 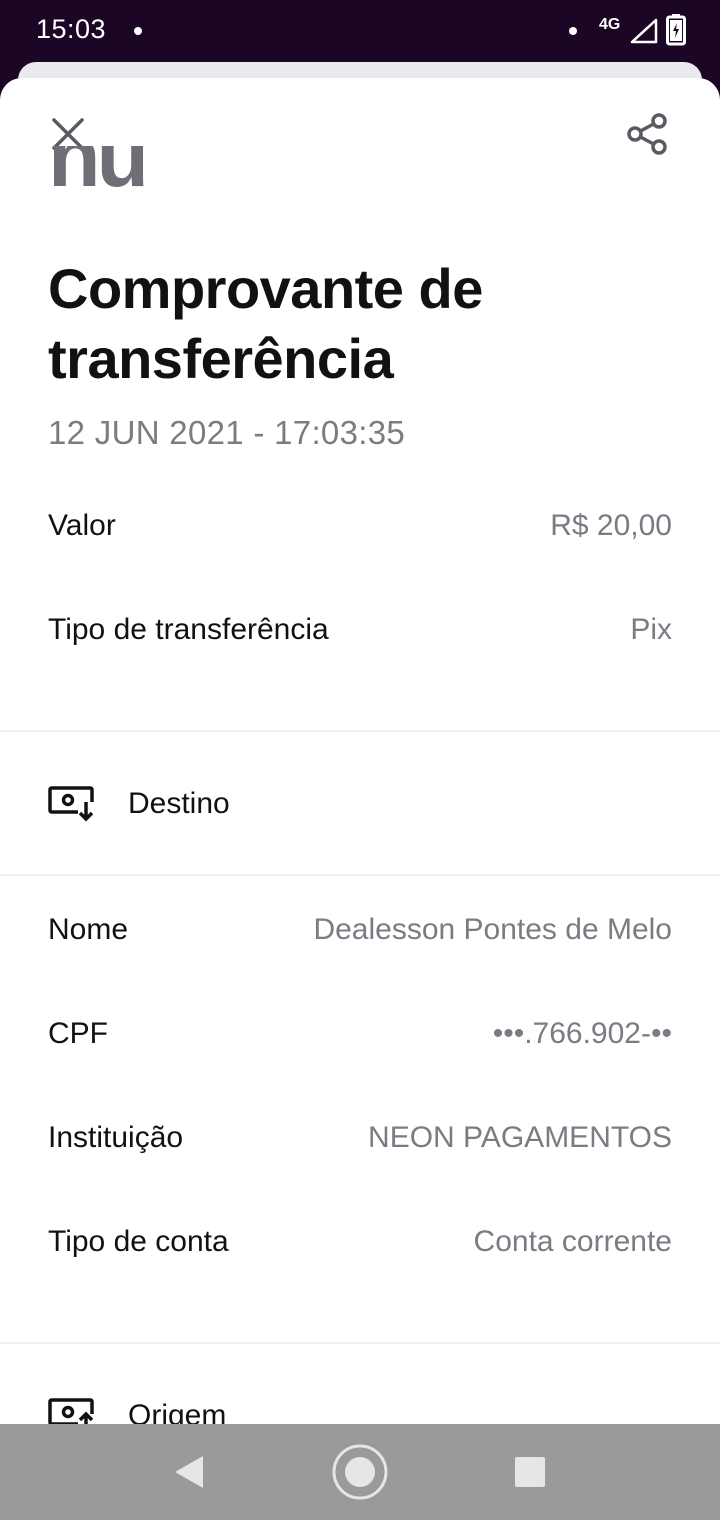 What do you see at coordinates (82, 525) in the screenshot?
I see `row-label: Valor` at bounding box center [82, 525].